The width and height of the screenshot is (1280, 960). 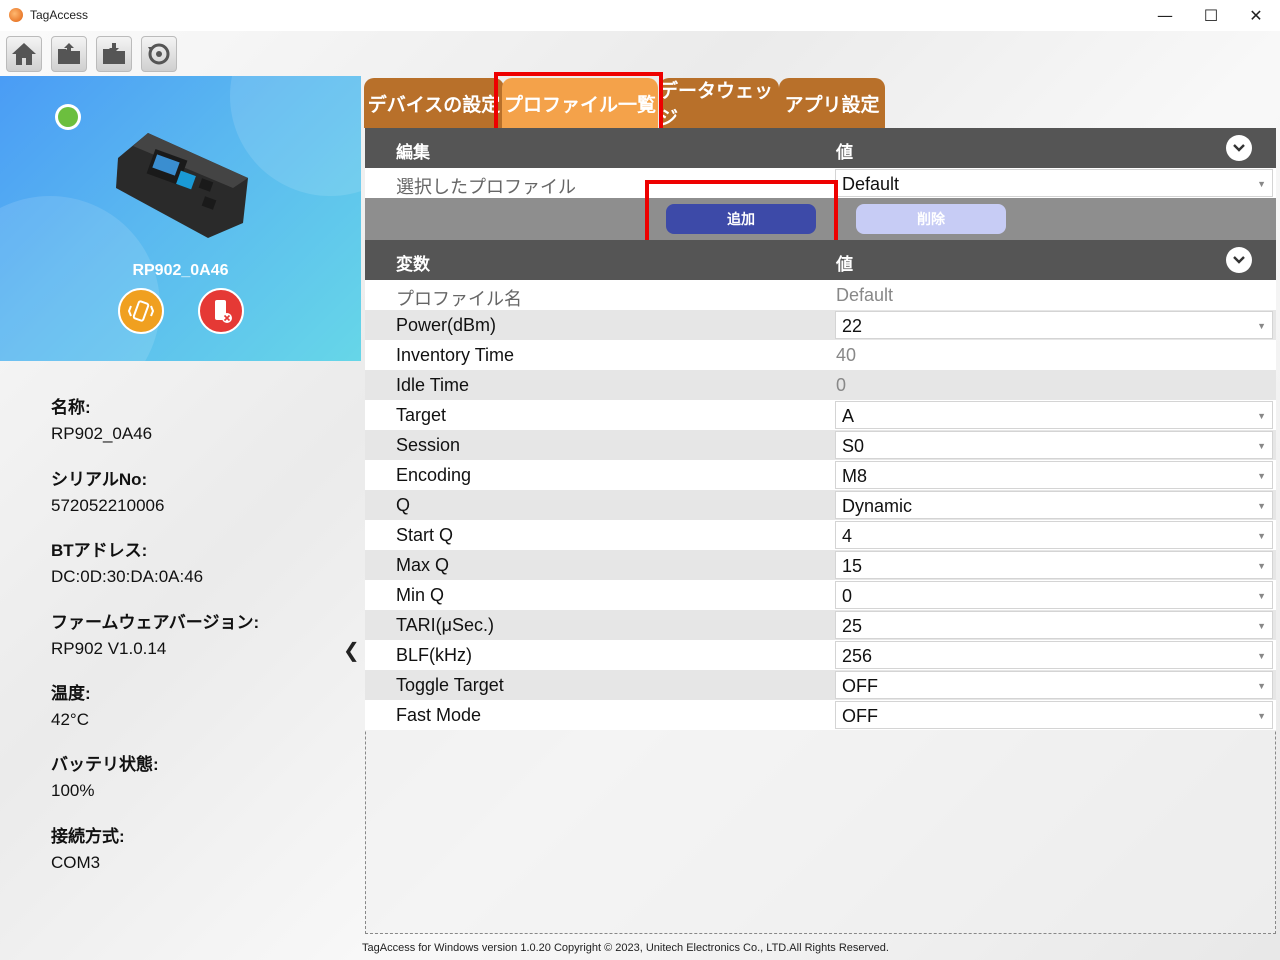 I want to click on edit-column-header: 編集, so click(x=413, y=153).